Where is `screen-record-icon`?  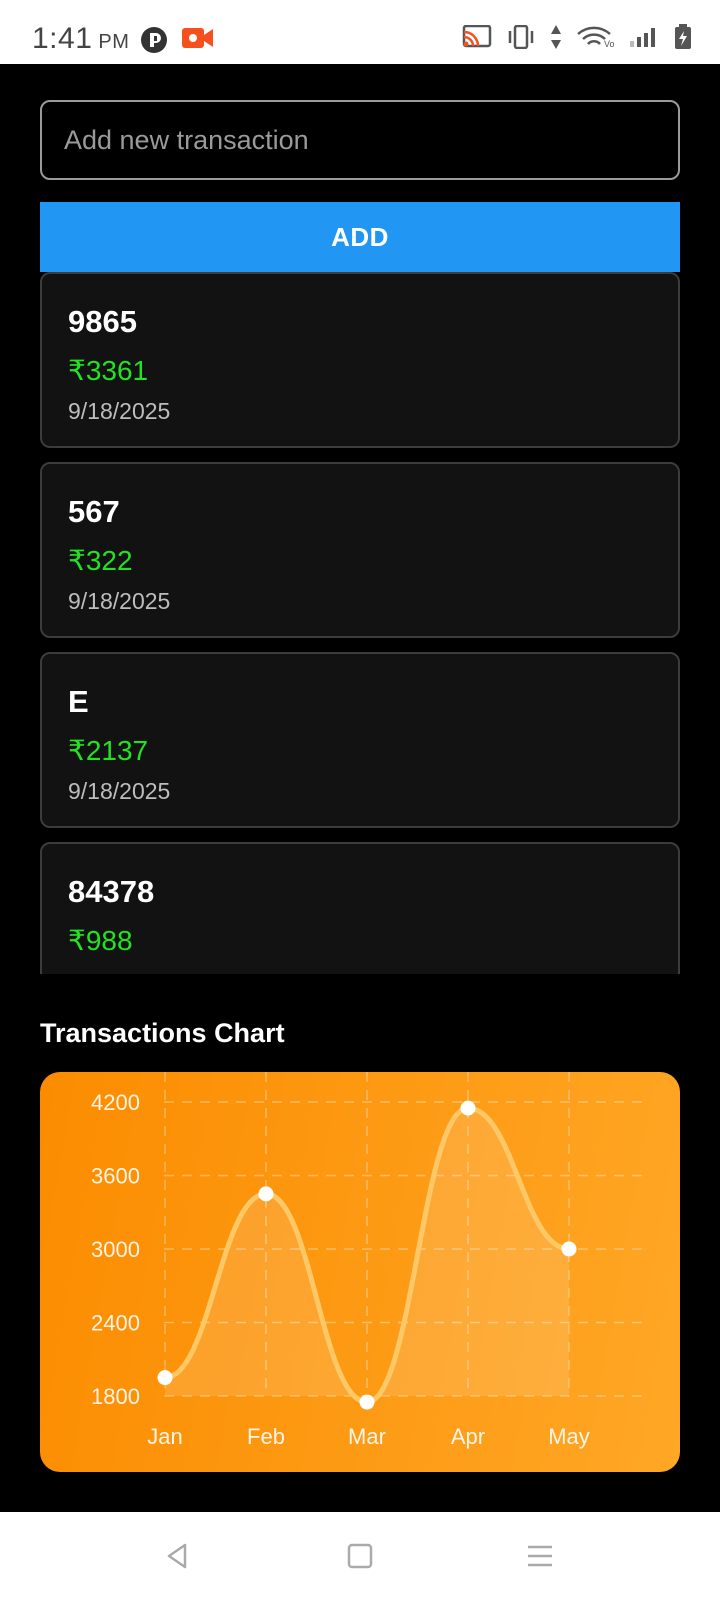
screen-record-icon is located at coordinates (198, 40).